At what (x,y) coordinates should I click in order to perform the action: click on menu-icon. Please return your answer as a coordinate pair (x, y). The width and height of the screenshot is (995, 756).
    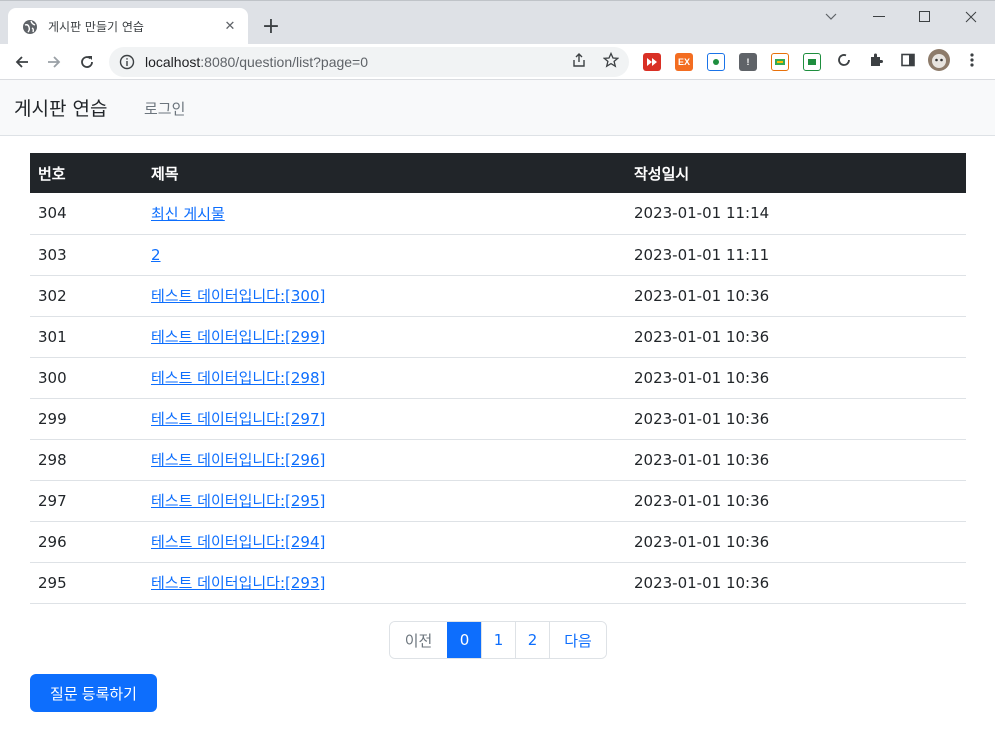
    Looking at the image, I should click on (972, 60).